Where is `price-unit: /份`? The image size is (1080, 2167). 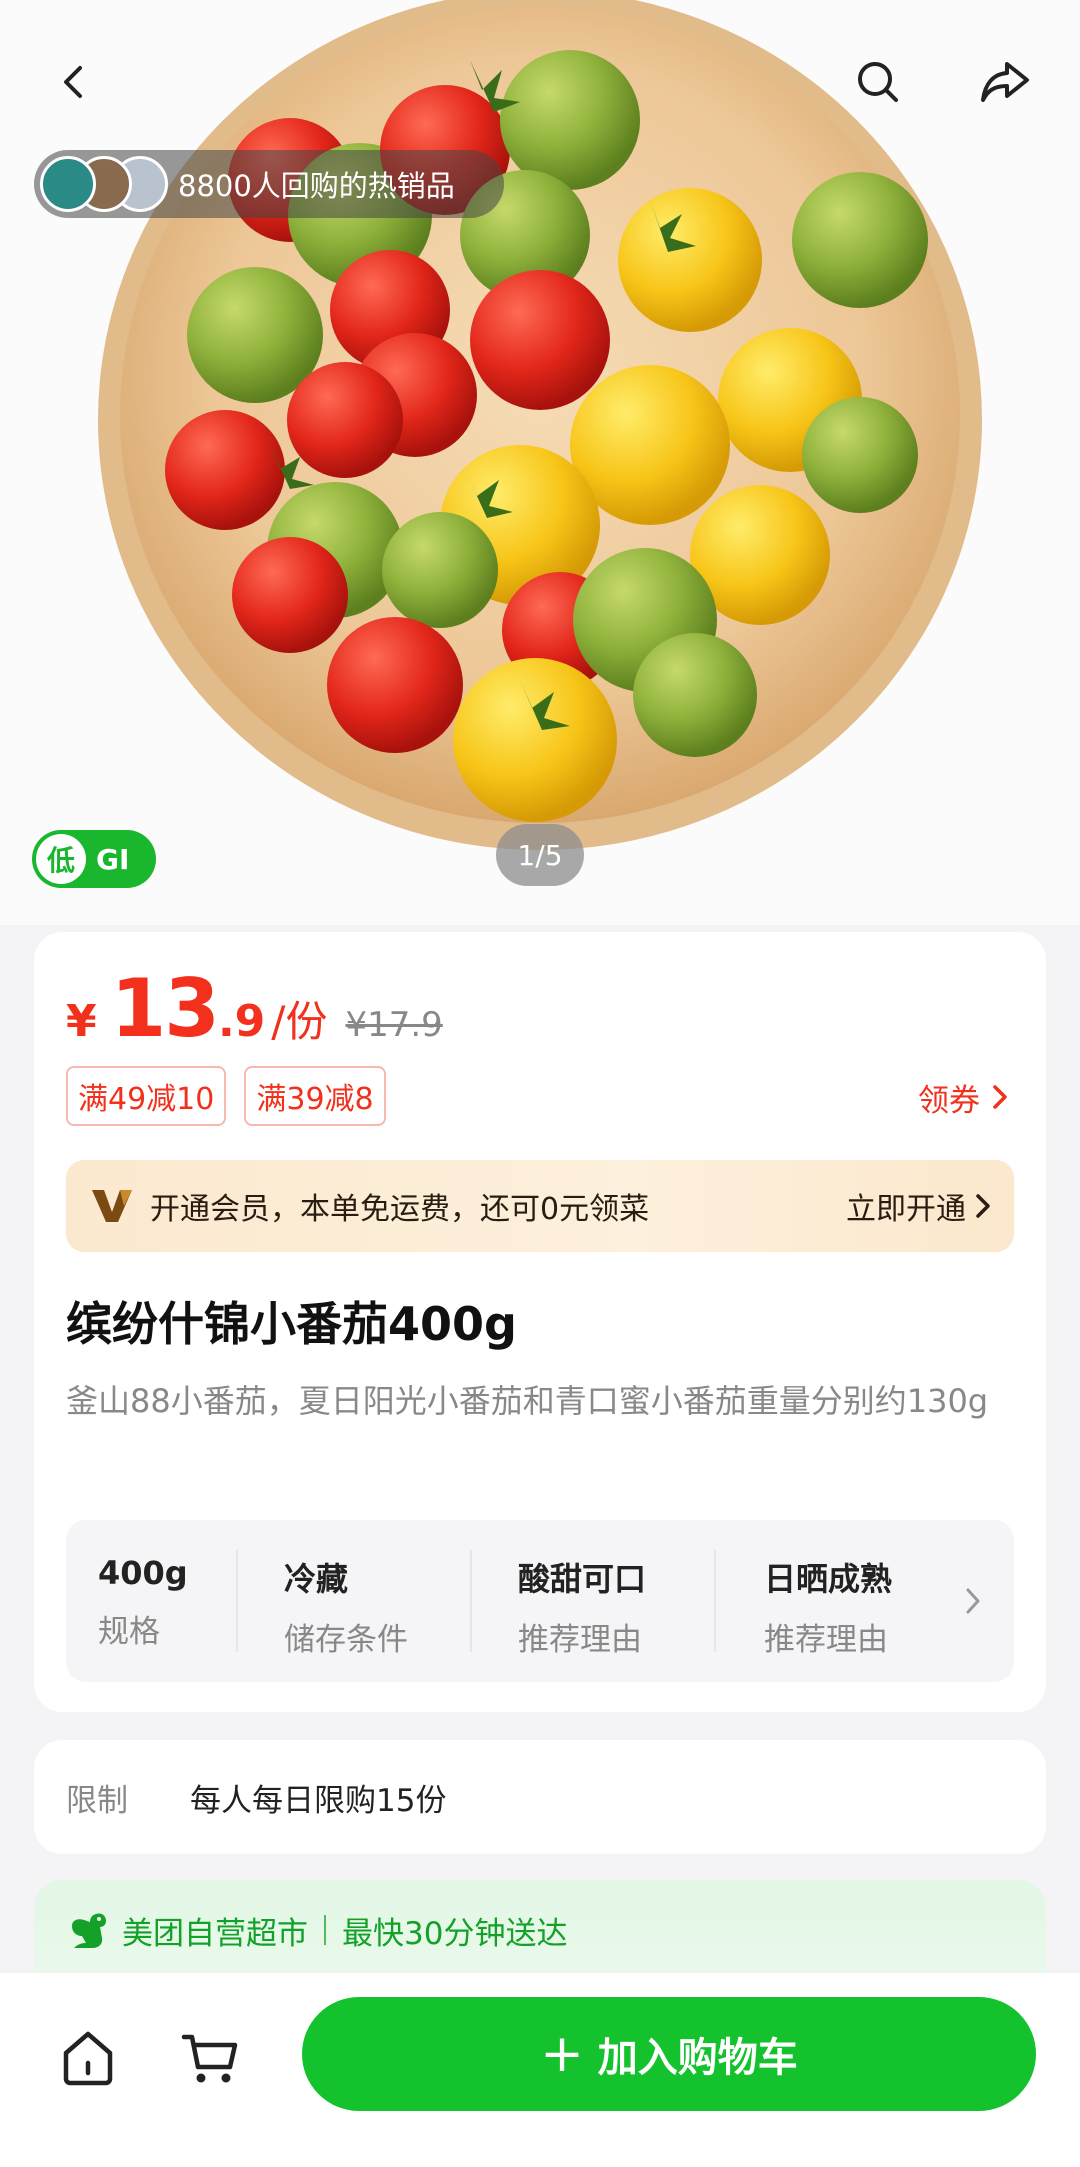 price-unit: /份 is located at coordinates (299, 1021).